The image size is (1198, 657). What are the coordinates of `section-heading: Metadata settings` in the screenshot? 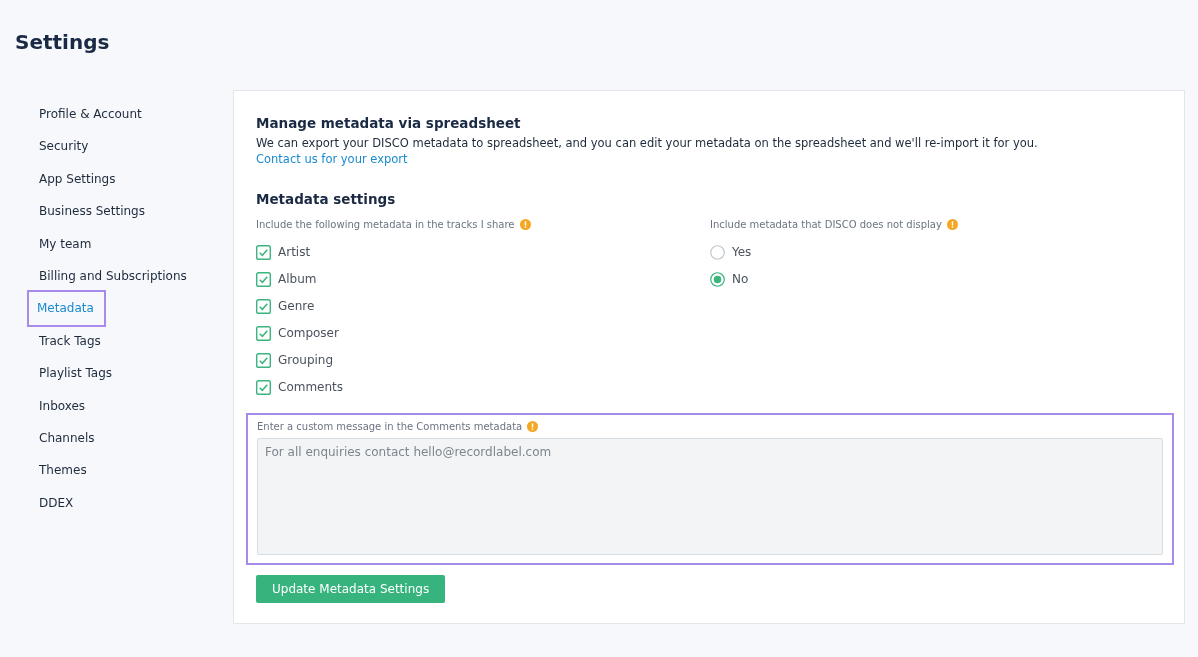 It's located at (326, 199).